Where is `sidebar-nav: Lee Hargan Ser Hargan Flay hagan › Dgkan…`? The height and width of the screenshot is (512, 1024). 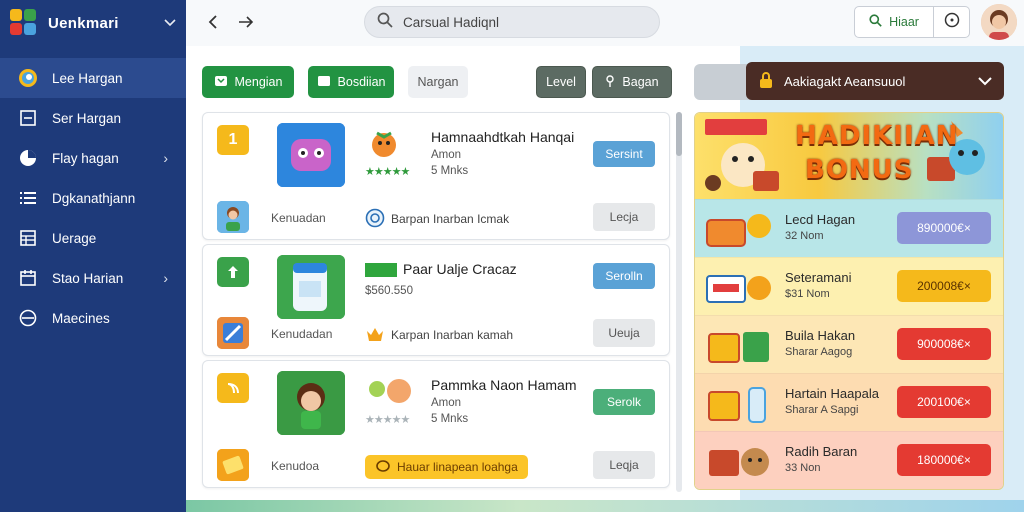 sidebar-nav: Lee Hargan Ser Hargan Flay hagan › Dgkan… is located at coordinates (93, 198).